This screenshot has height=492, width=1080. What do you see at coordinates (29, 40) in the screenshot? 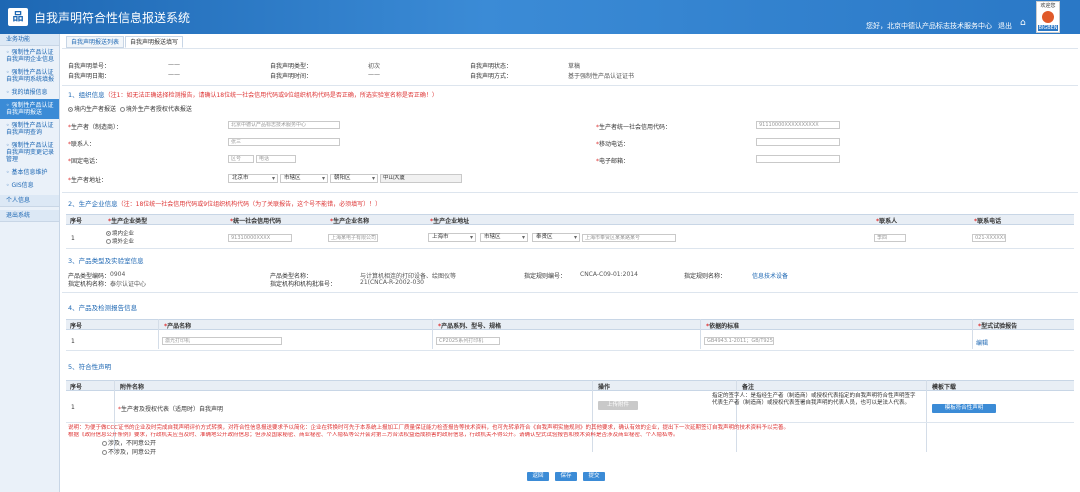
I see `sidebar-head: 业务功能` at bounding box center [29, 40].